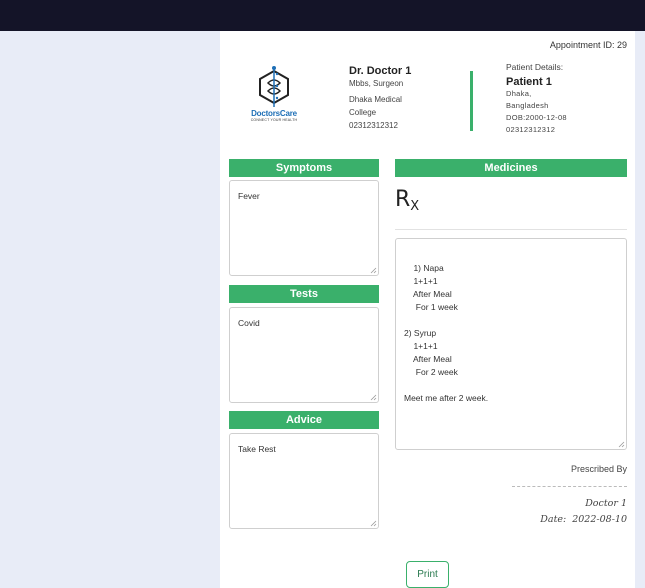 This screenshot has width=645, height=588. I want to click on symptoms-text: Fever, so click(249, 196).